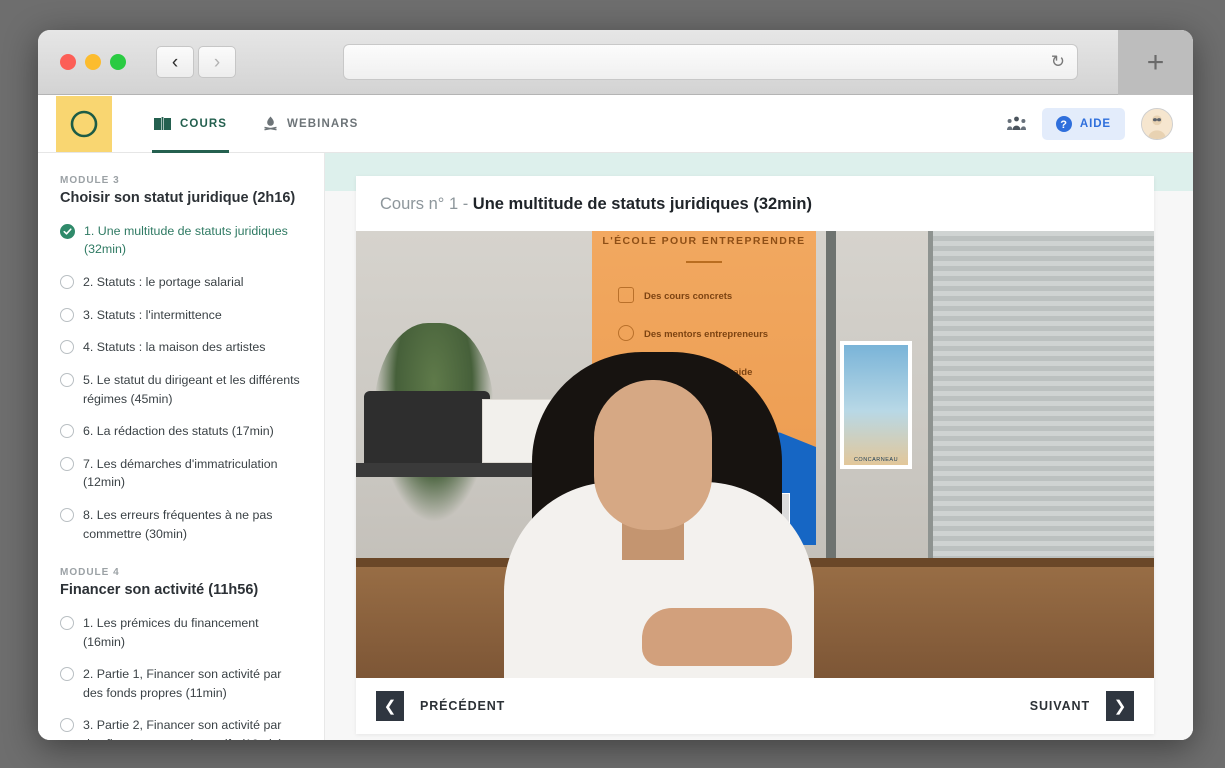  Describe the element at coordinates (204, 123) in the screenshot. I see `tab-cours-label: COURS` at that location.